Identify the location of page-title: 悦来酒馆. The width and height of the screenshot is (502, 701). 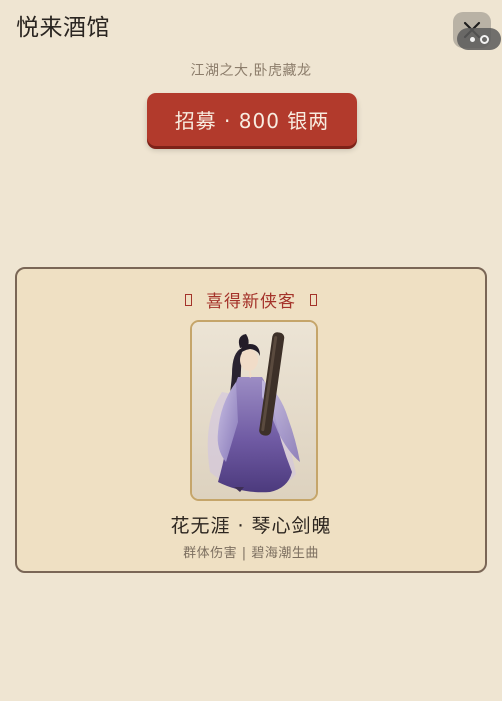
(63, 28).